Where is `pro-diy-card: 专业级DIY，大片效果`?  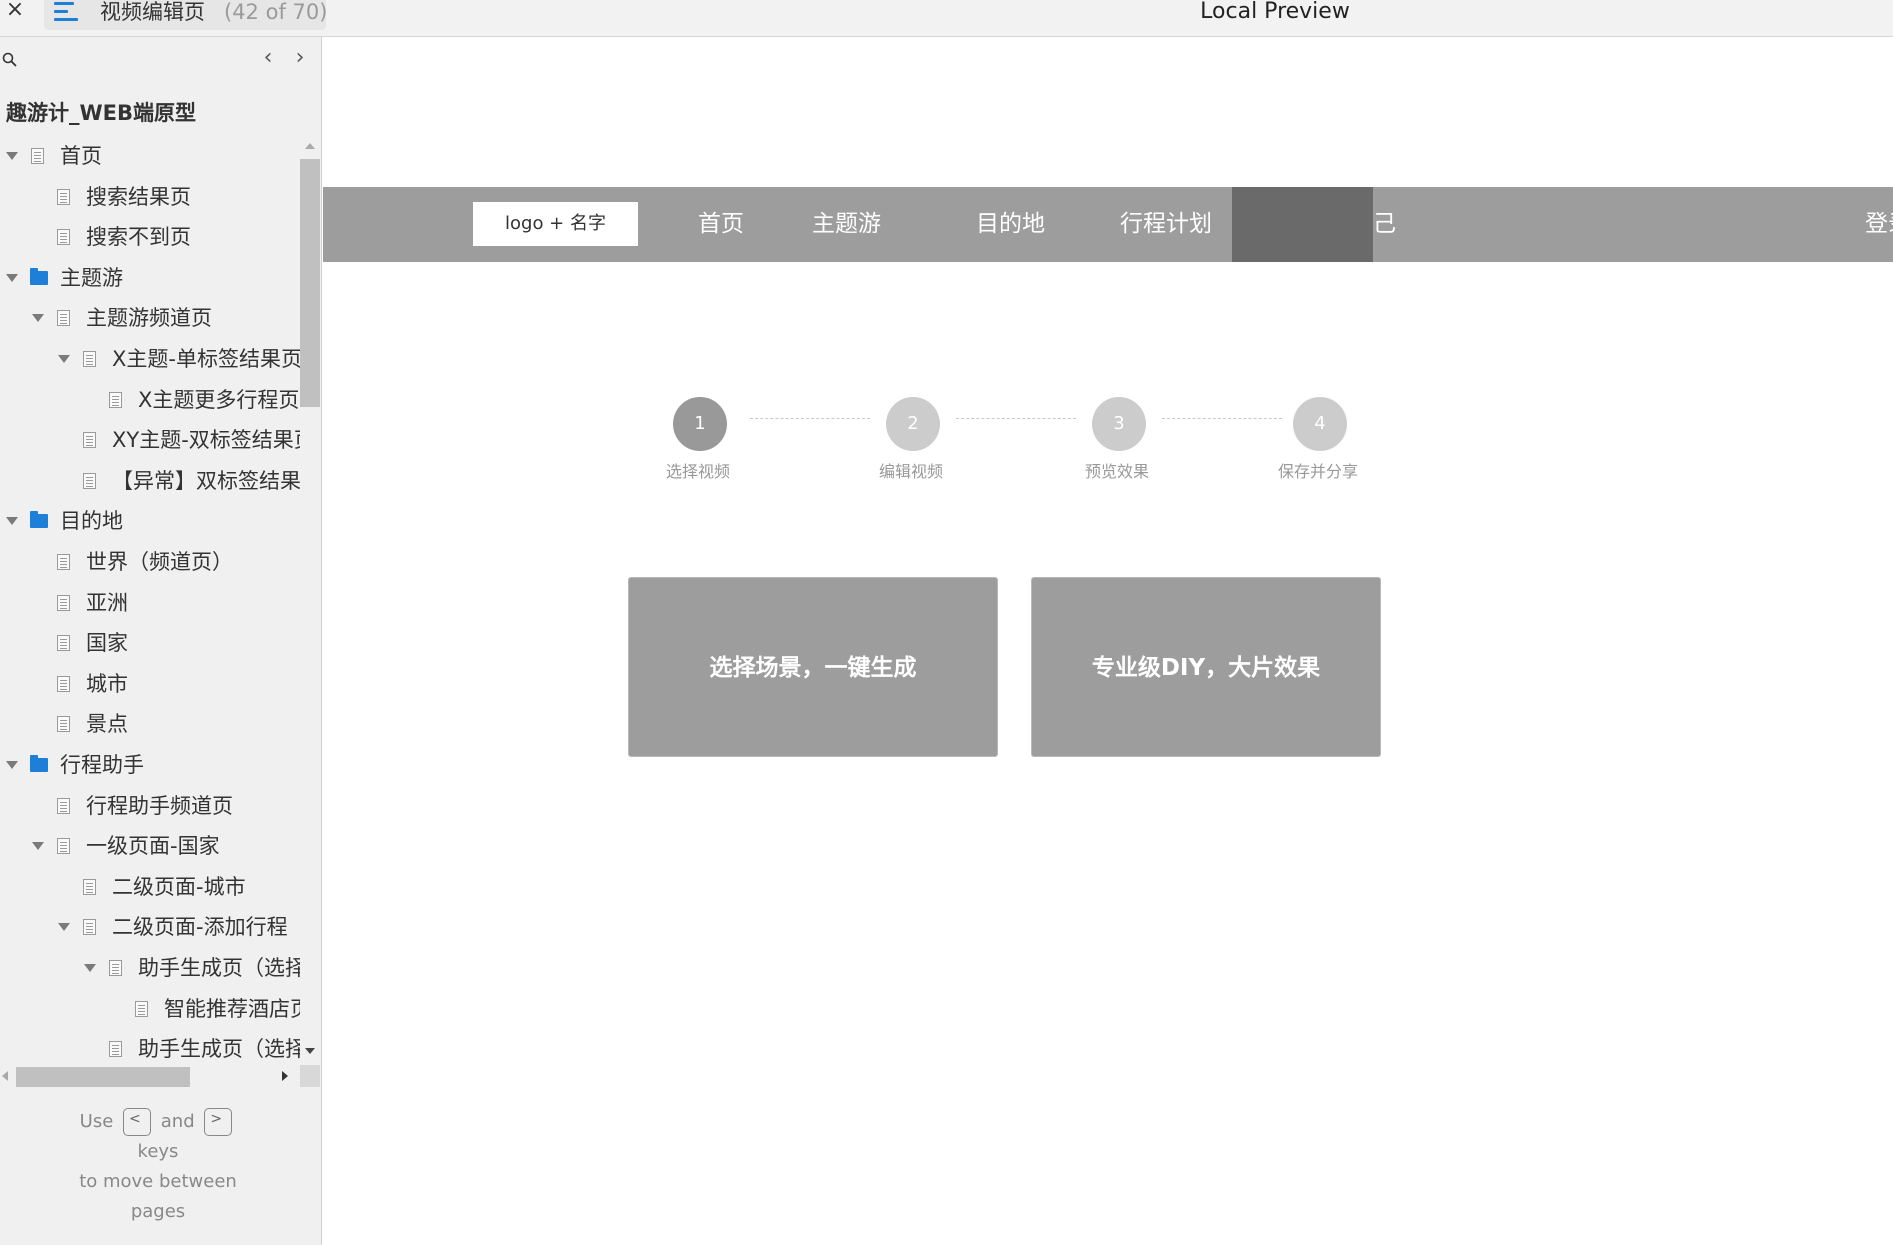
pro-diy-card: 专业级DIY，大片效果 is located at coordinates (1206, 667).